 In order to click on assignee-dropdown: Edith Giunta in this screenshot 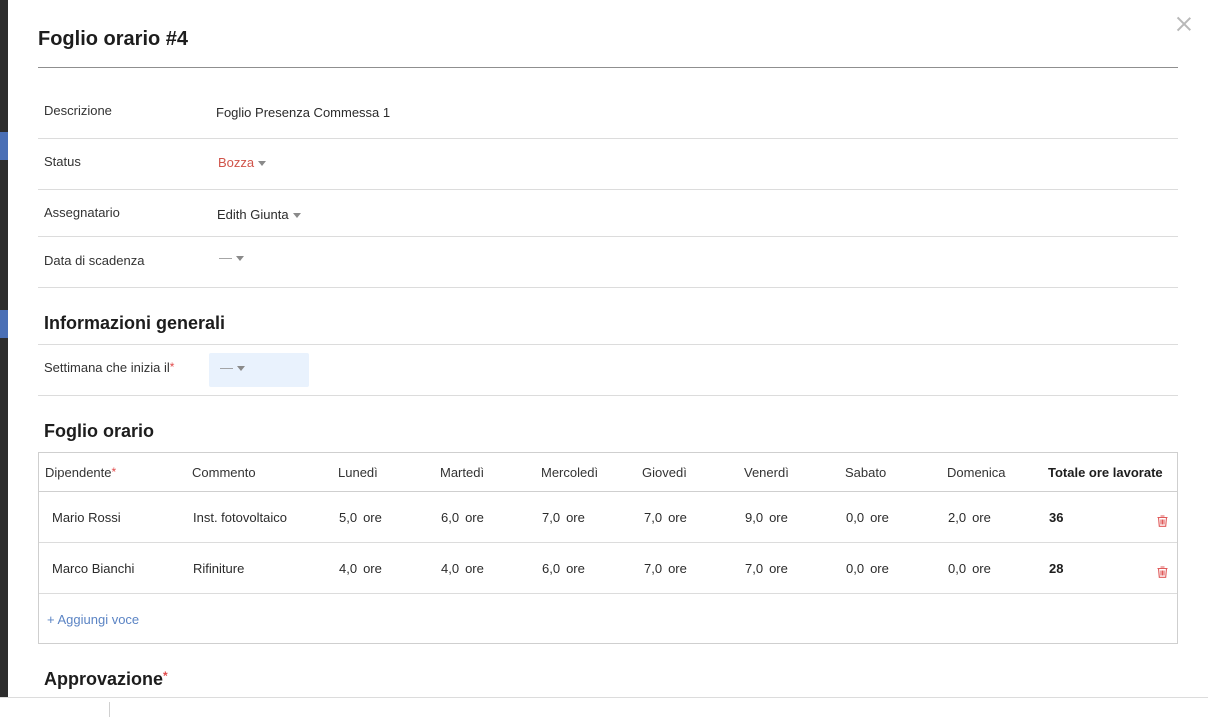, I will do `click(259, 214)`.